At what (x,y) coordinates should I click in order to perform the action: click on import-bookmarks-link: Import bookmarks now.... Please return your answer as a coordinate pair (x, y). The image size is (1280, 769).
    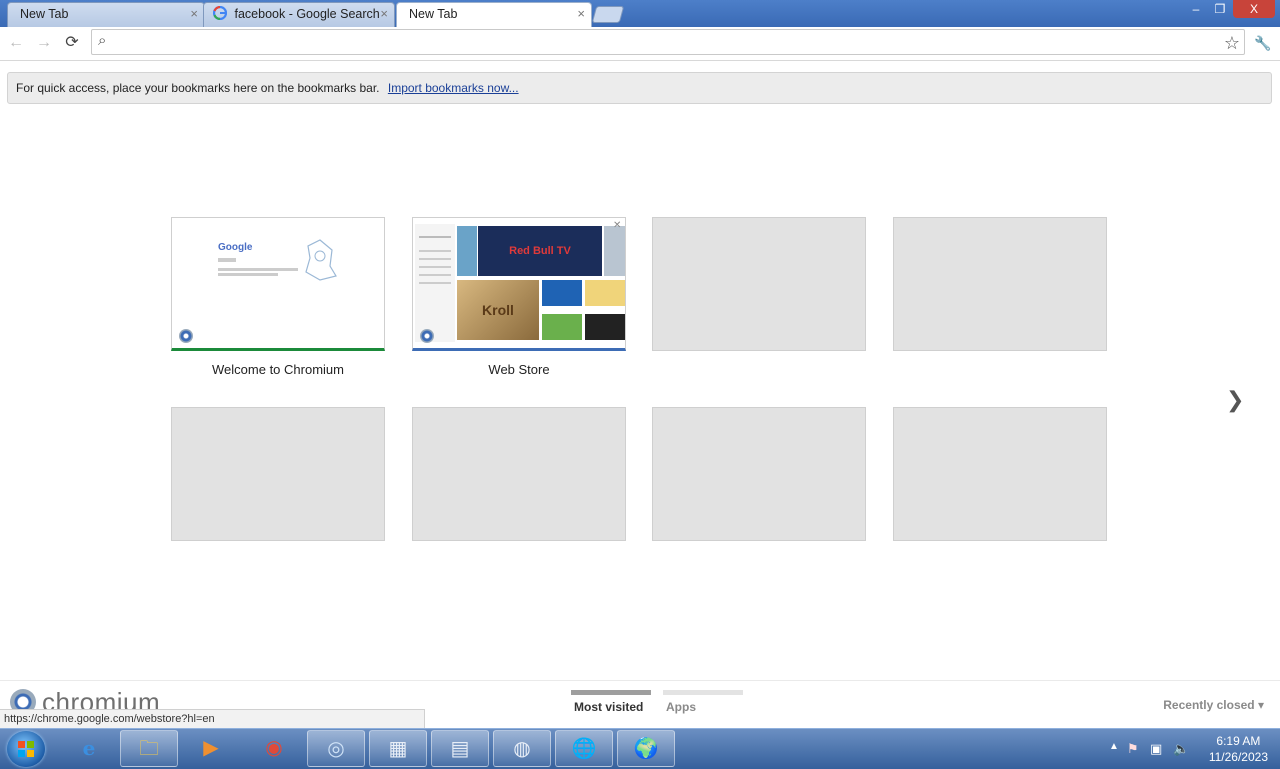
    Looking at the image, I should click on (453, 88).